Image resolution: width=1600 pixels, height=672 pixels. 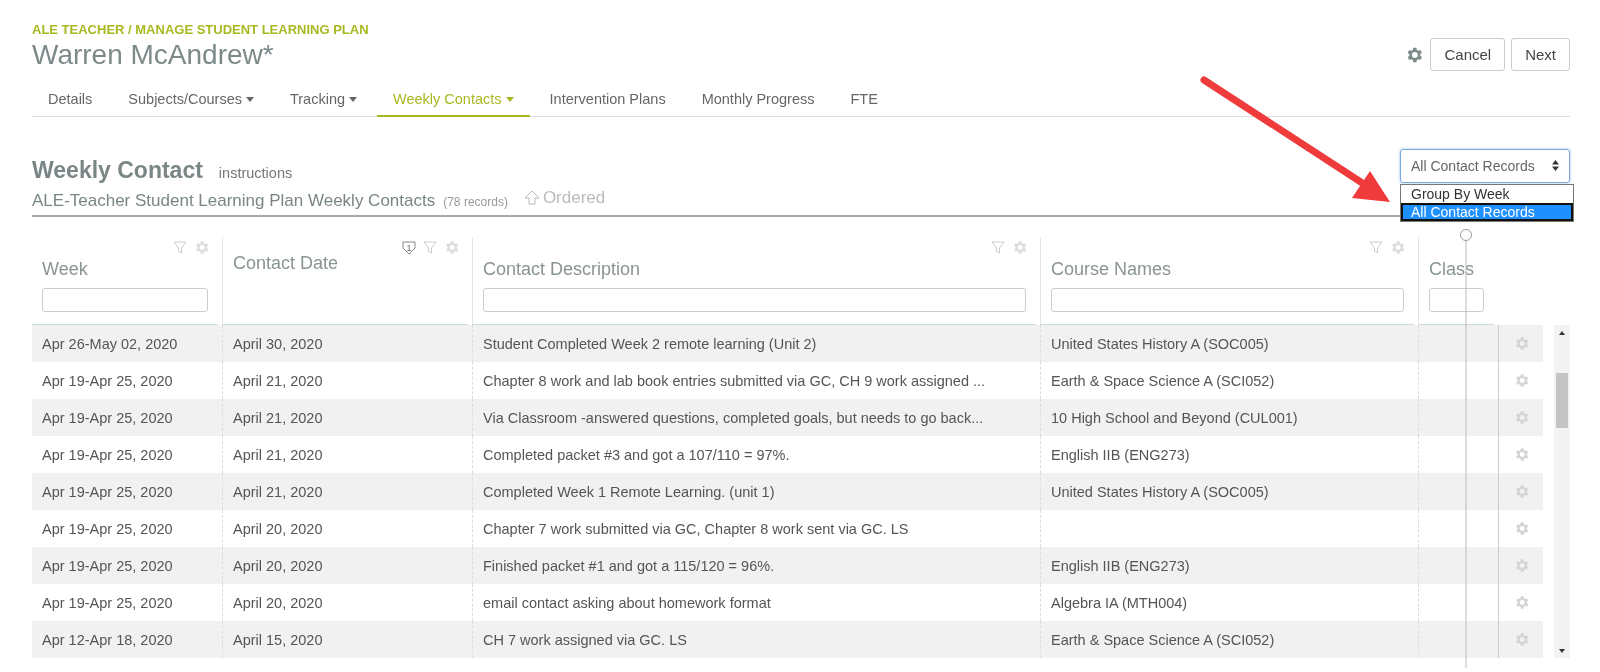 I want to click on tab: FTE, so click(x=864, y=101).